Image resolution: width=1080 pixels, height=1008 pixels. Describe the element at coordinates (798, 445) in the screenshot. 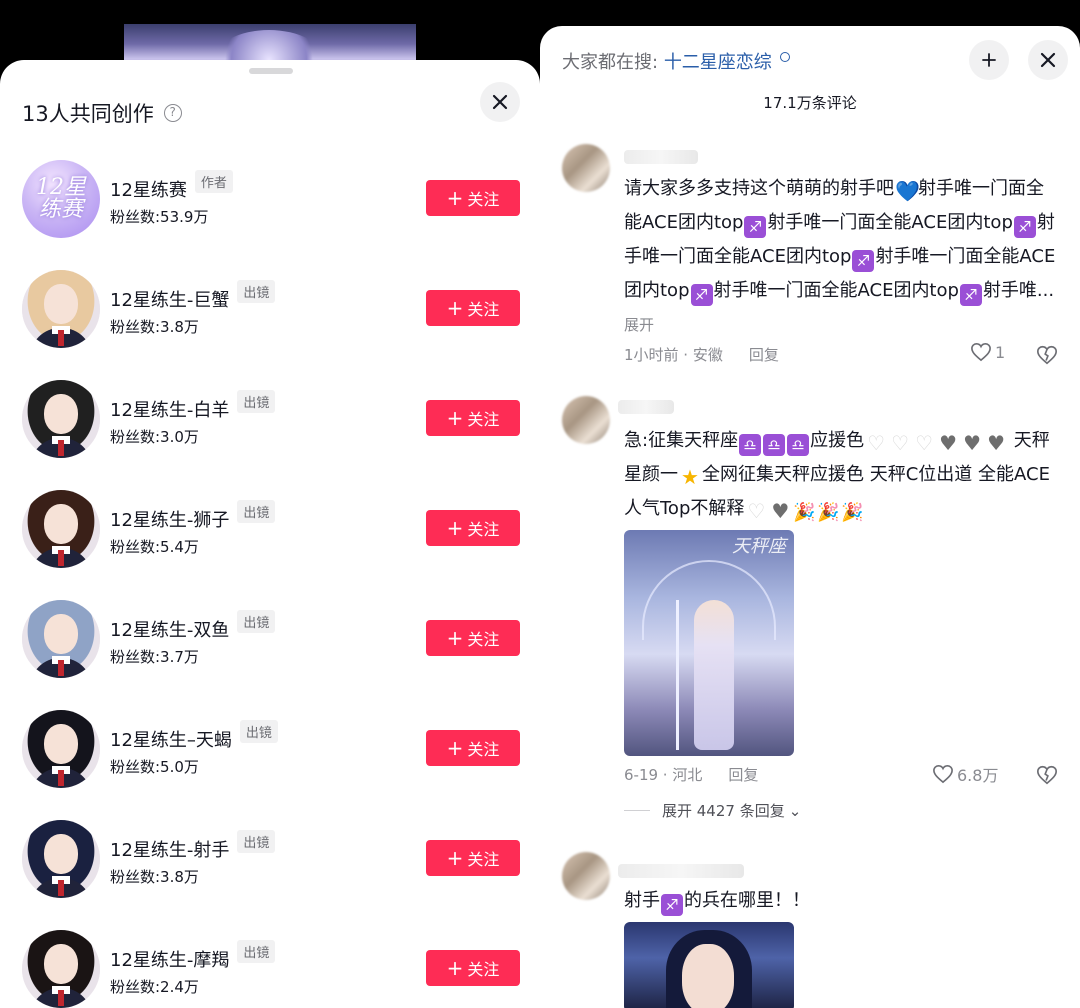

I see `libra-emoji: ♎` at that location.